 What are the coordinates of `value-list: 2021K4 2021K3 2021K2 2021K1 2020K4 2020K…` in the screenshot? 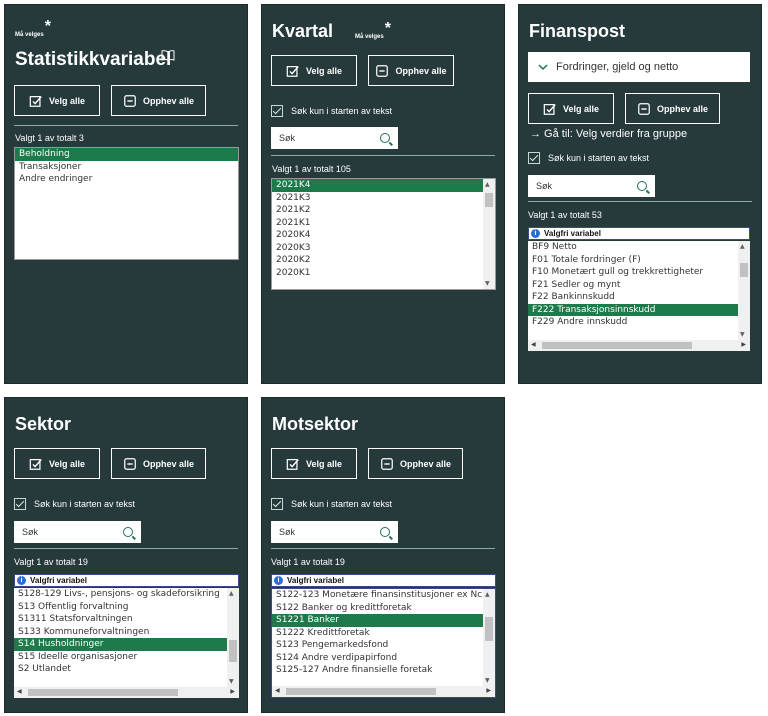 It's located at (383, 234).